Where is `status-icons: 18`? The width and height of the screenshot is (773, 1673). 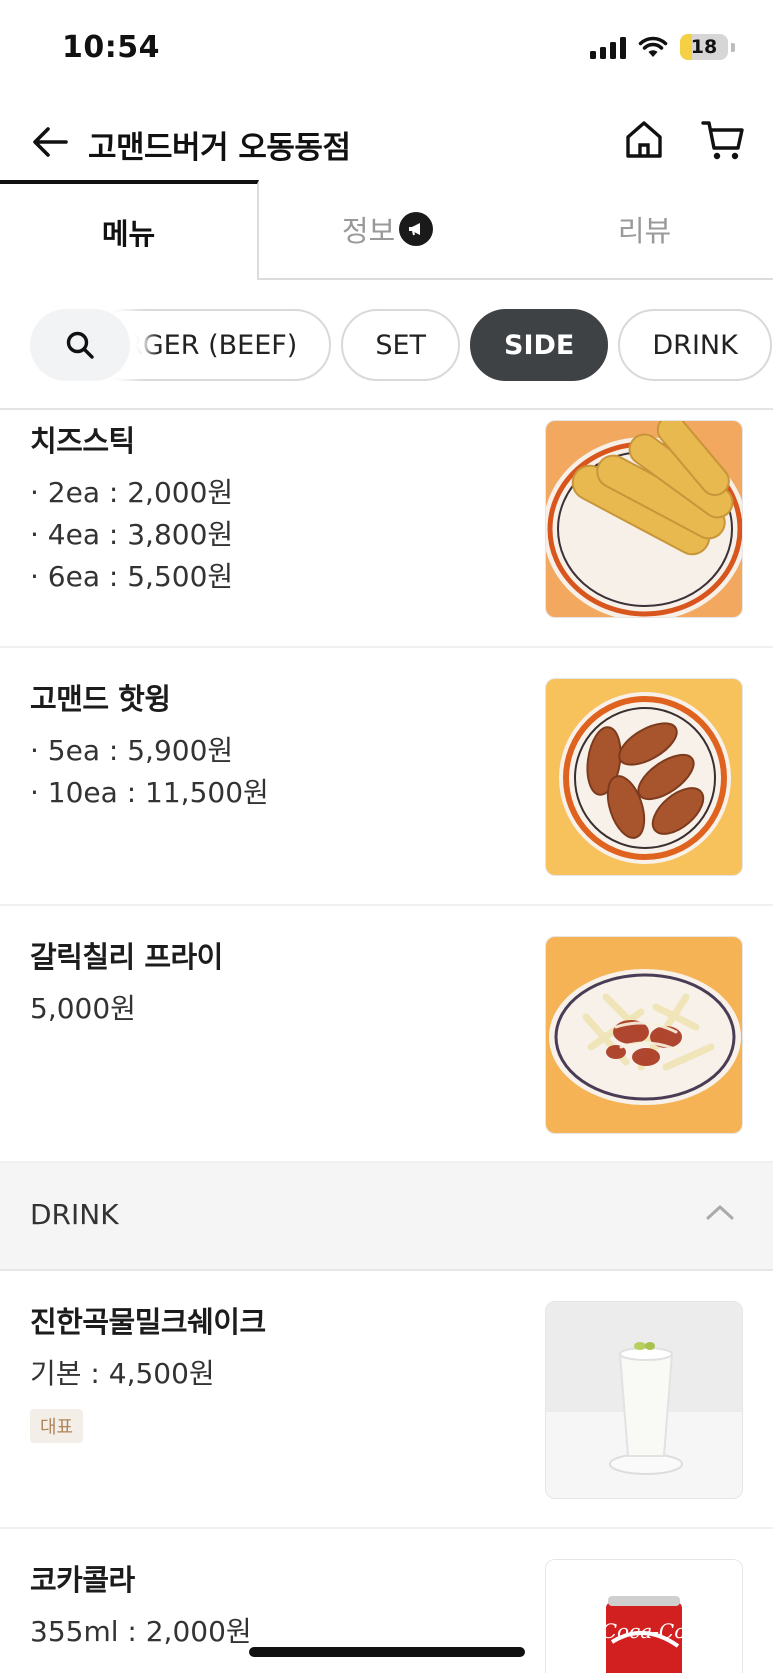 status-icons: 18 is located at coordinates (662, 47).